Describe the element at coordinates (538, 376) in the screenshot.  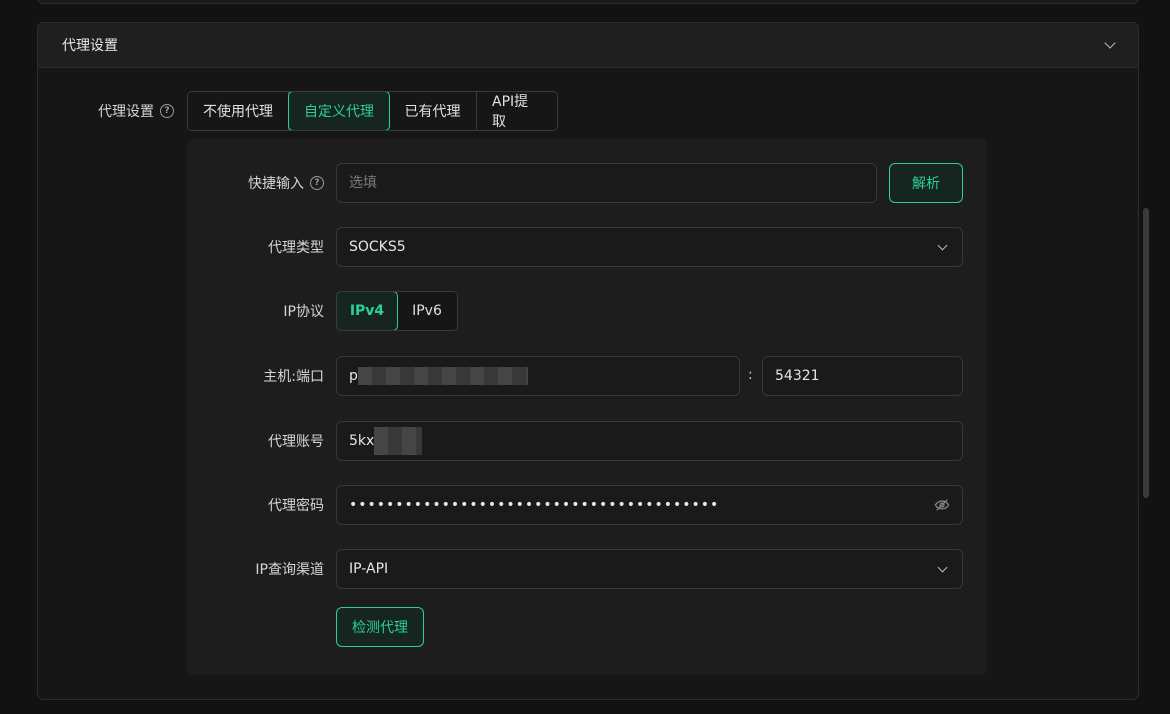
I see `host-input: p` at that location.